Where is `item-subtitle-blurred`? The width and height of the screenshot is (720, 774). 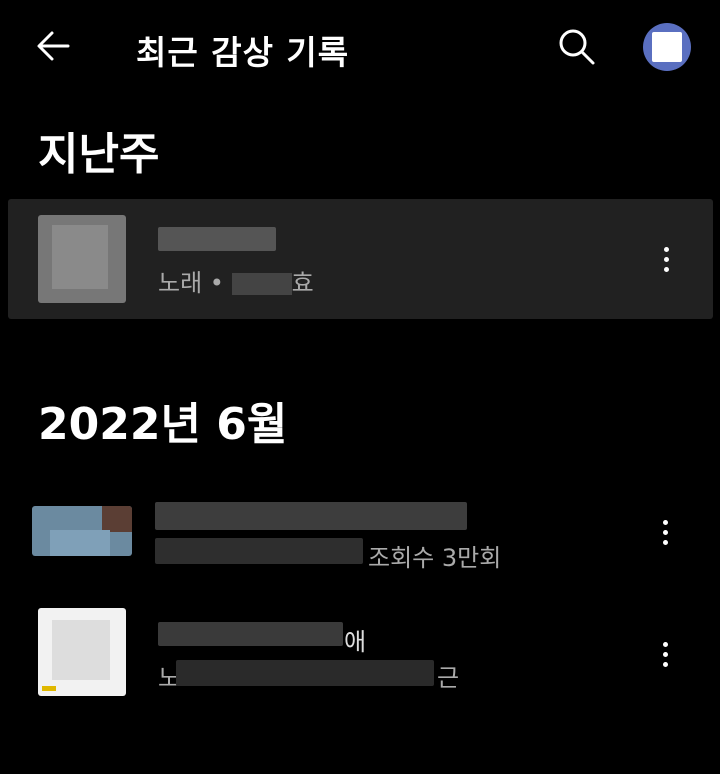
item-subtitle-blurred is located at coordinates (305, 673).